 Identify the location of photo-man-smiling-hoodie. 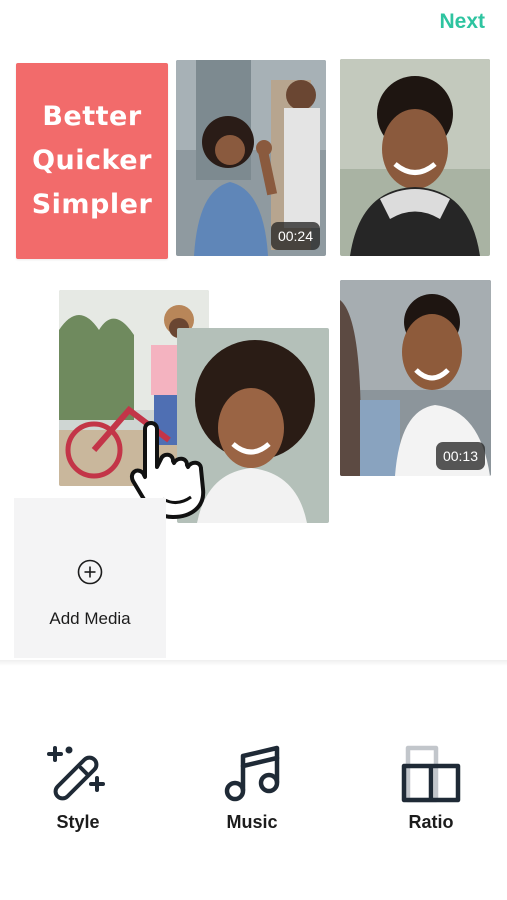
(415, 157).